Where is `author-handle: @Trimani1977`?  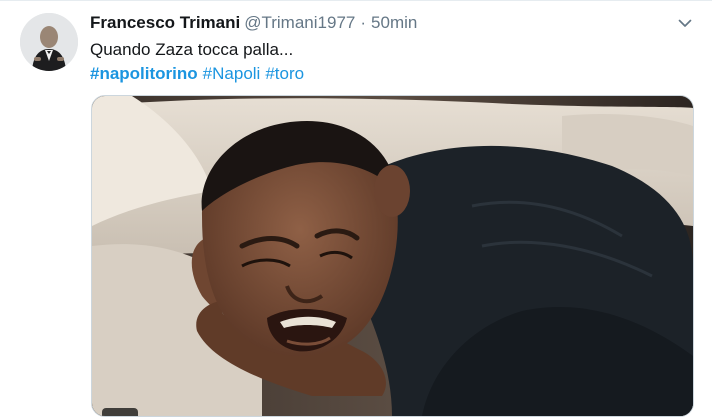
author-handle: @Trimani1977 is located at coordinates (299, 22).